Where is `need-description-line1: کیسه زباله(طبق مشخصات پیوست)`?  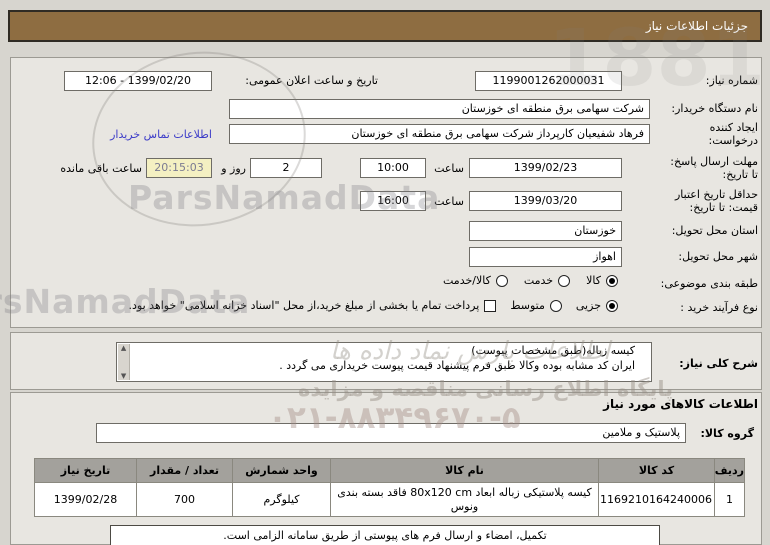 need-description-line1: کیسه زباله(طبق مشخصات پیوست) is located at coordinates (553, 350).